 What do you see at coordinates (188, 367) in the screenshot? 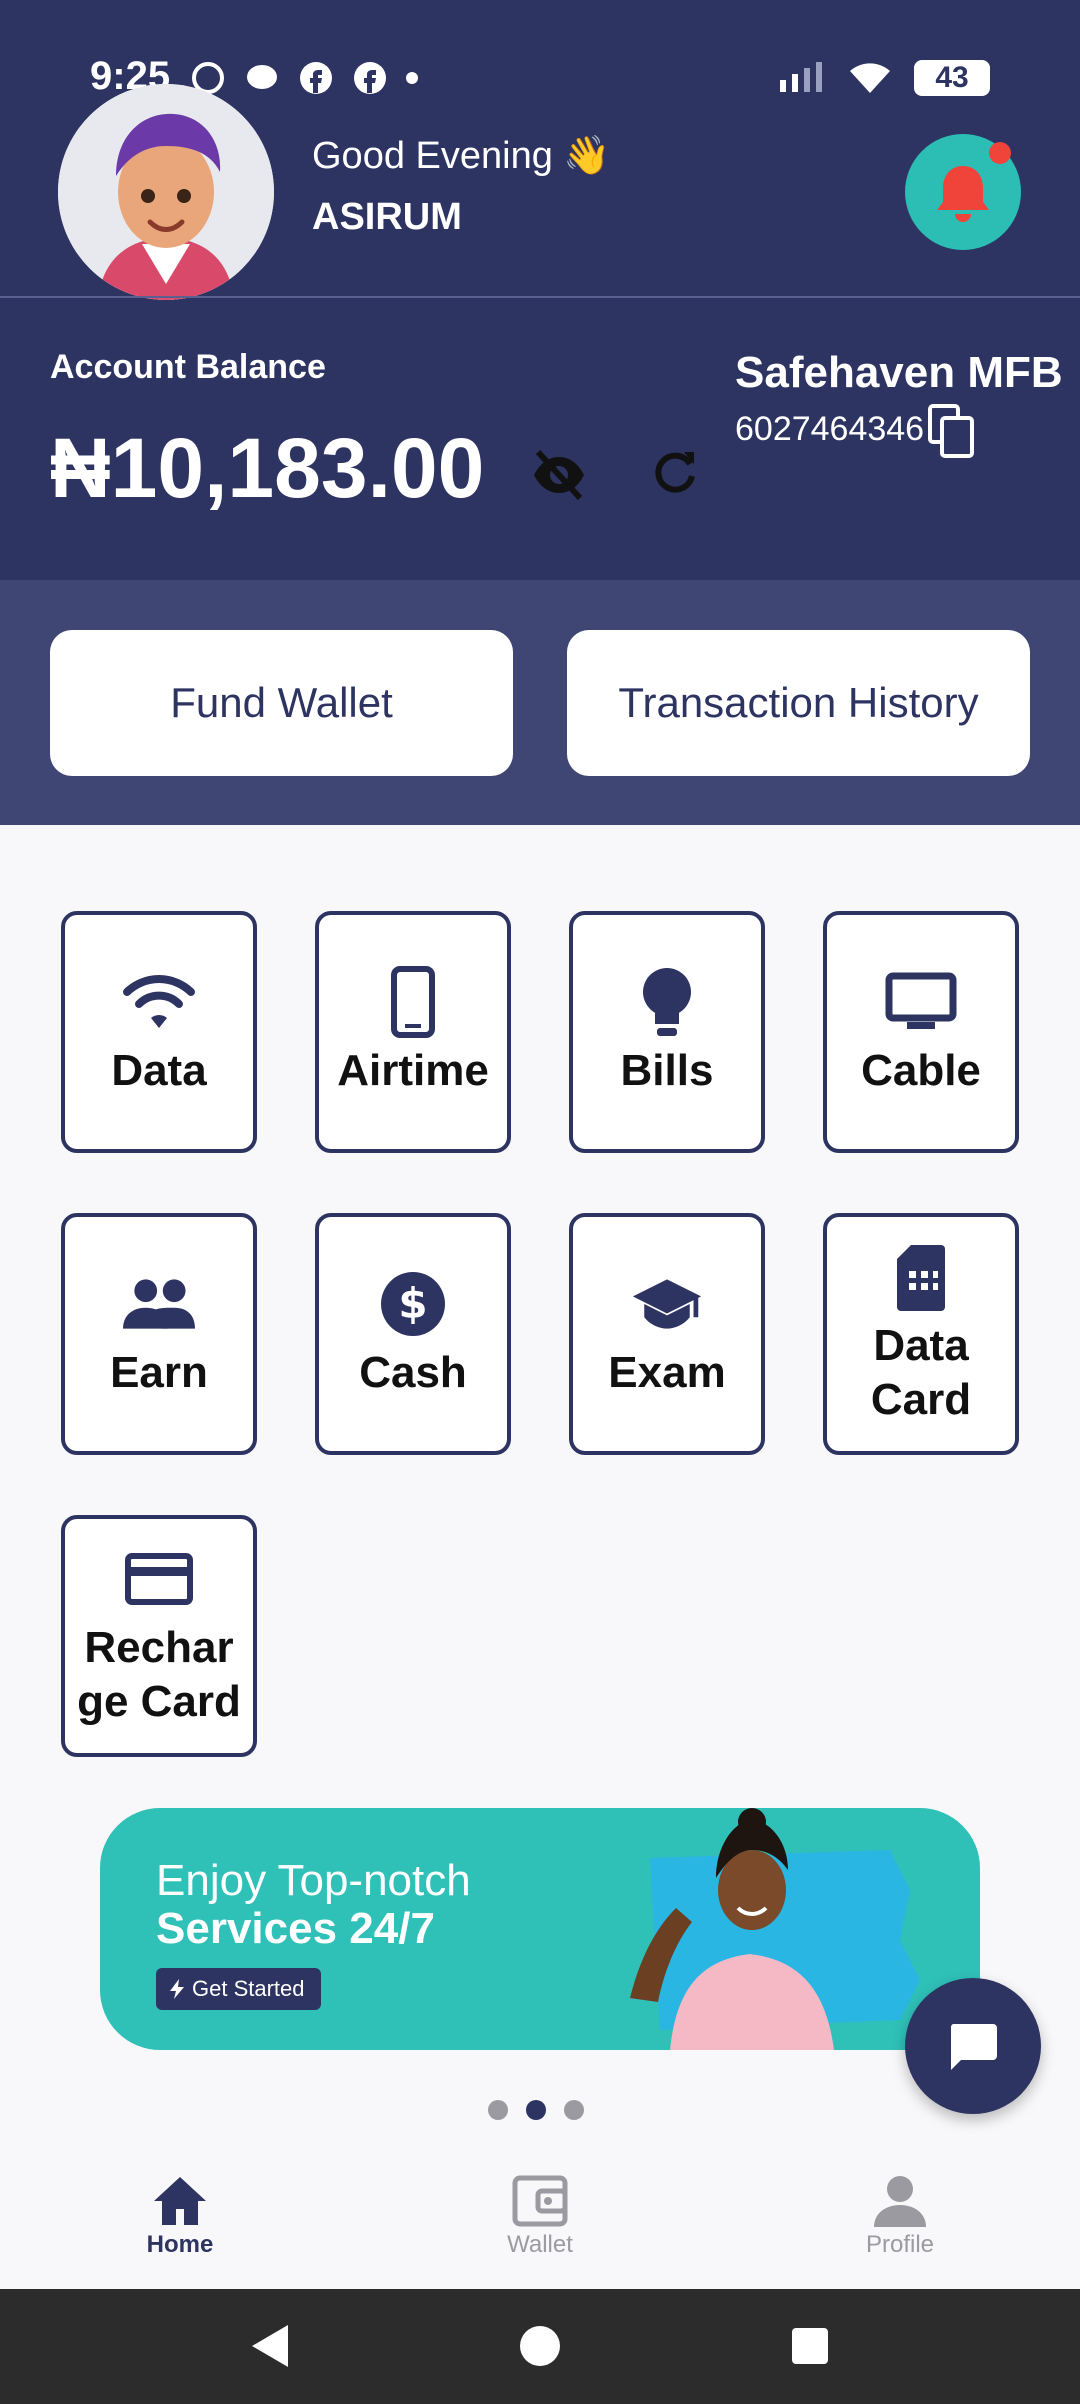
I see `balance-label: Account Balance` at bounding box center [188, 367].